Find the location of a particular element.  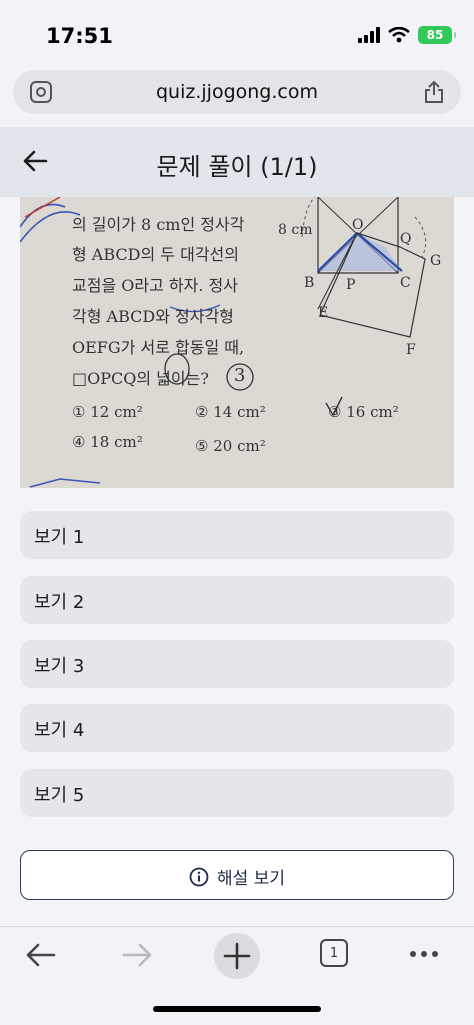

choice-5: ⑤ 20 cm² is located at coordinates (230, 446).